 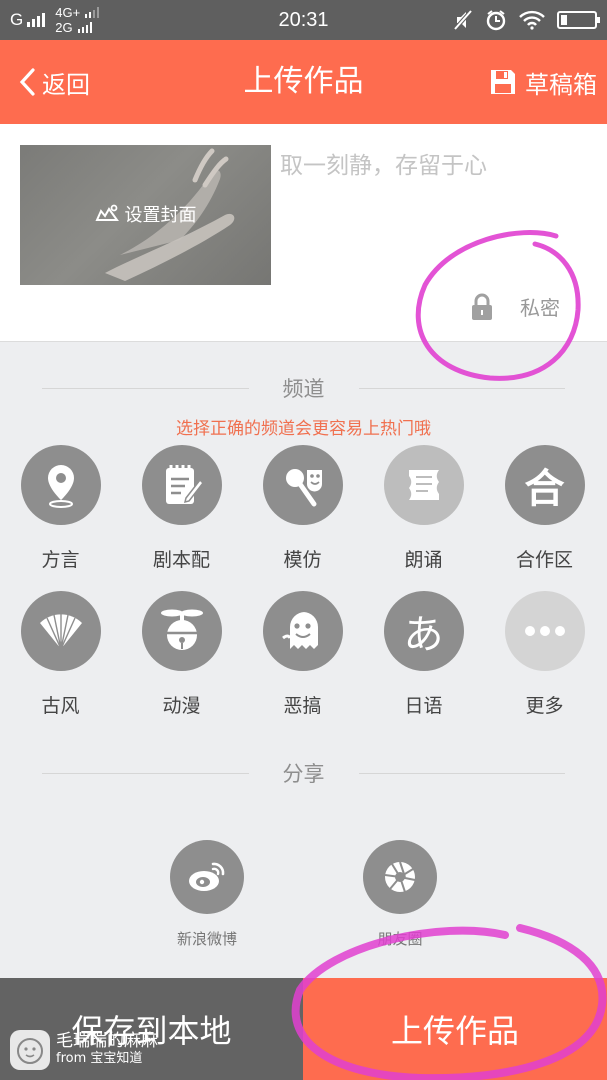 What do you see at coordinates (423, 631) in the screenshot?
I see `hiragana-a-icon: あ` at bounding box center [423, 631].